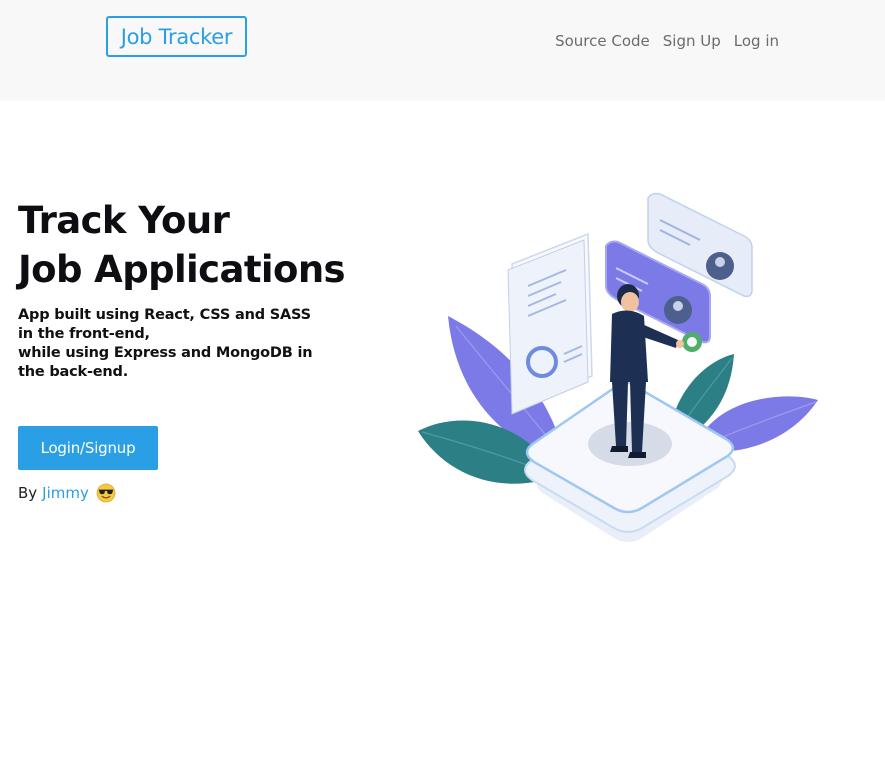 This screenshot has height=777, width=885. Describe the element at coordinates (164, 315) in the screenshot. I see `hero-description-line: App built using React, CSS and SASS` at that location.